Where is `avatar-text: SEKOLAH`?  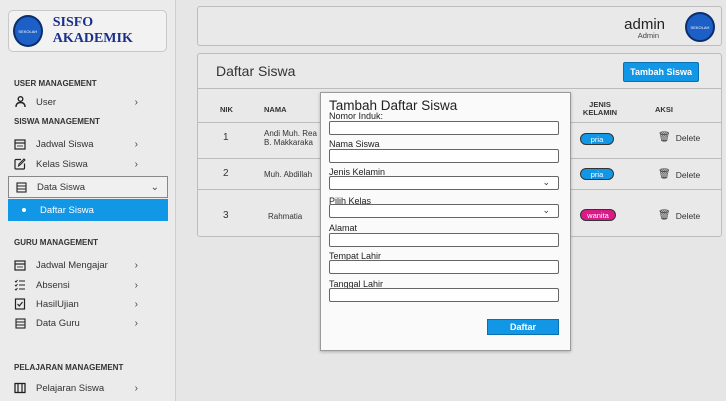
avatar-text: SEKOLAH is located at coordinates (700, 27).